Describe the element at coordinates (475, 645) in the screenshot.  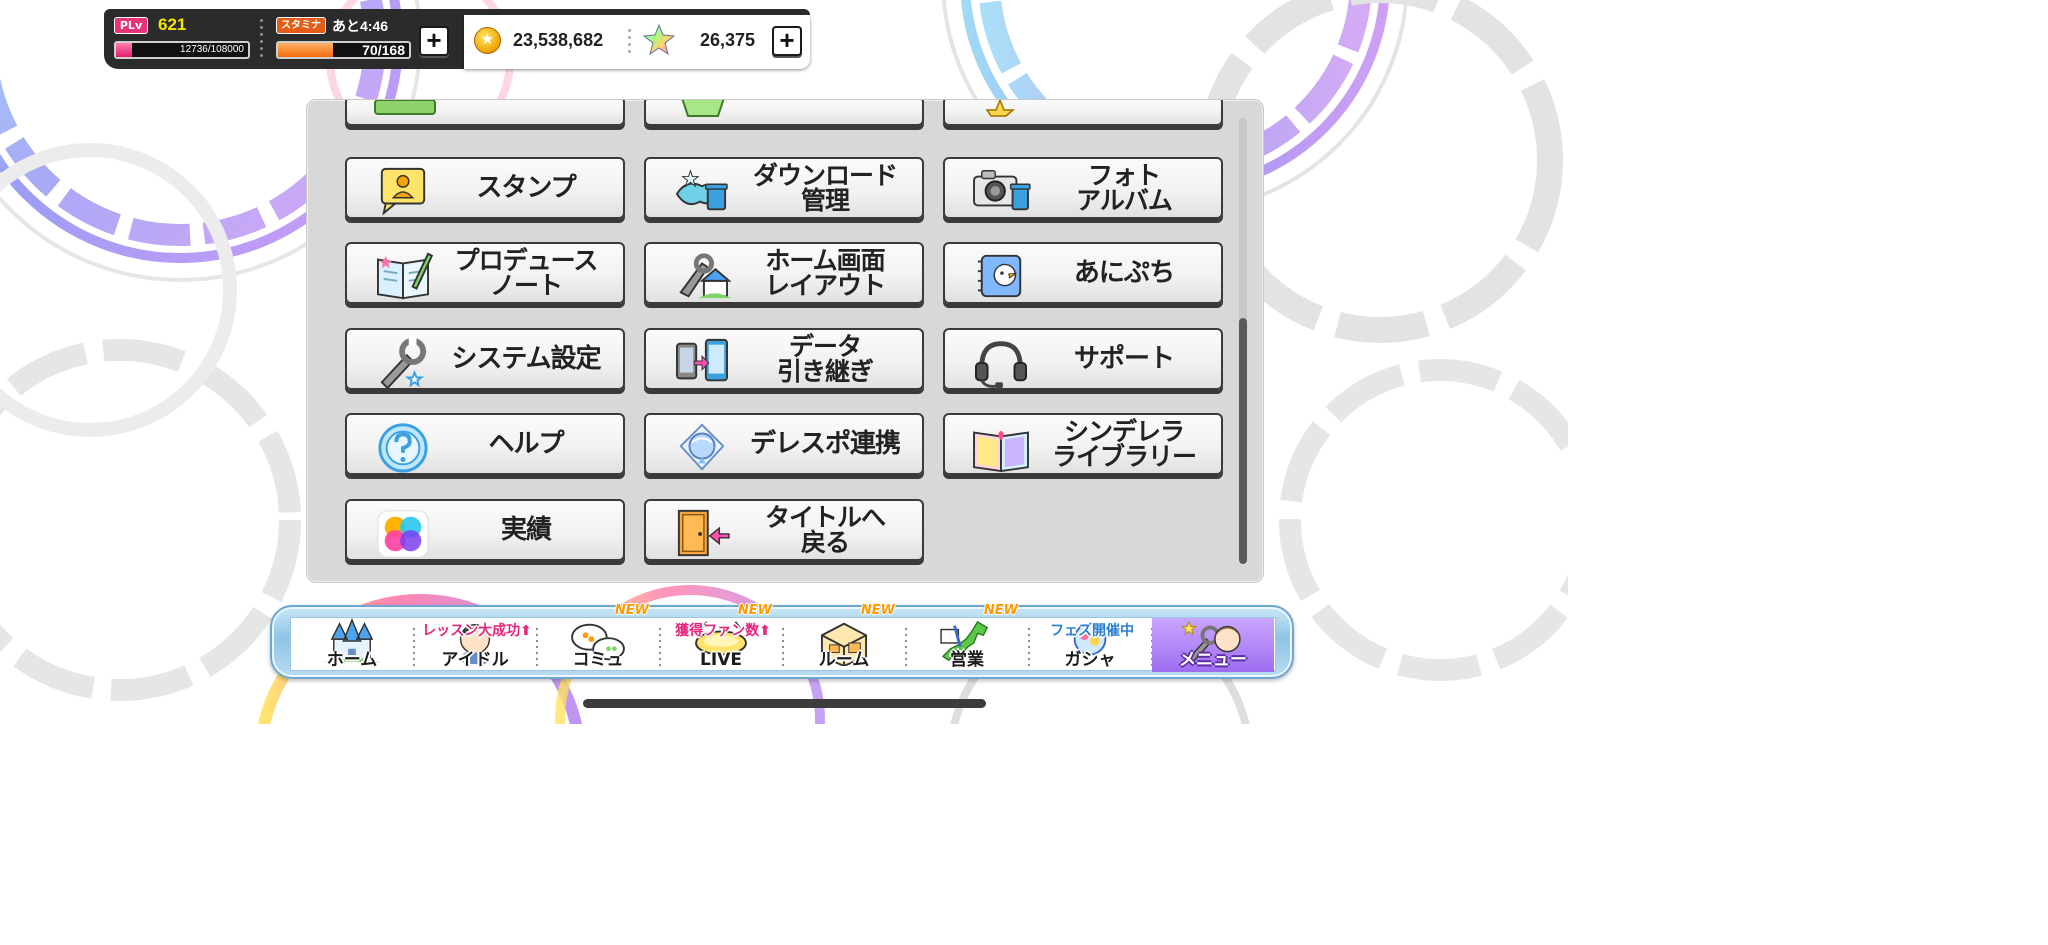
I see `nav-item-idol: レッスン大成功⬆ アイドル` at that location.